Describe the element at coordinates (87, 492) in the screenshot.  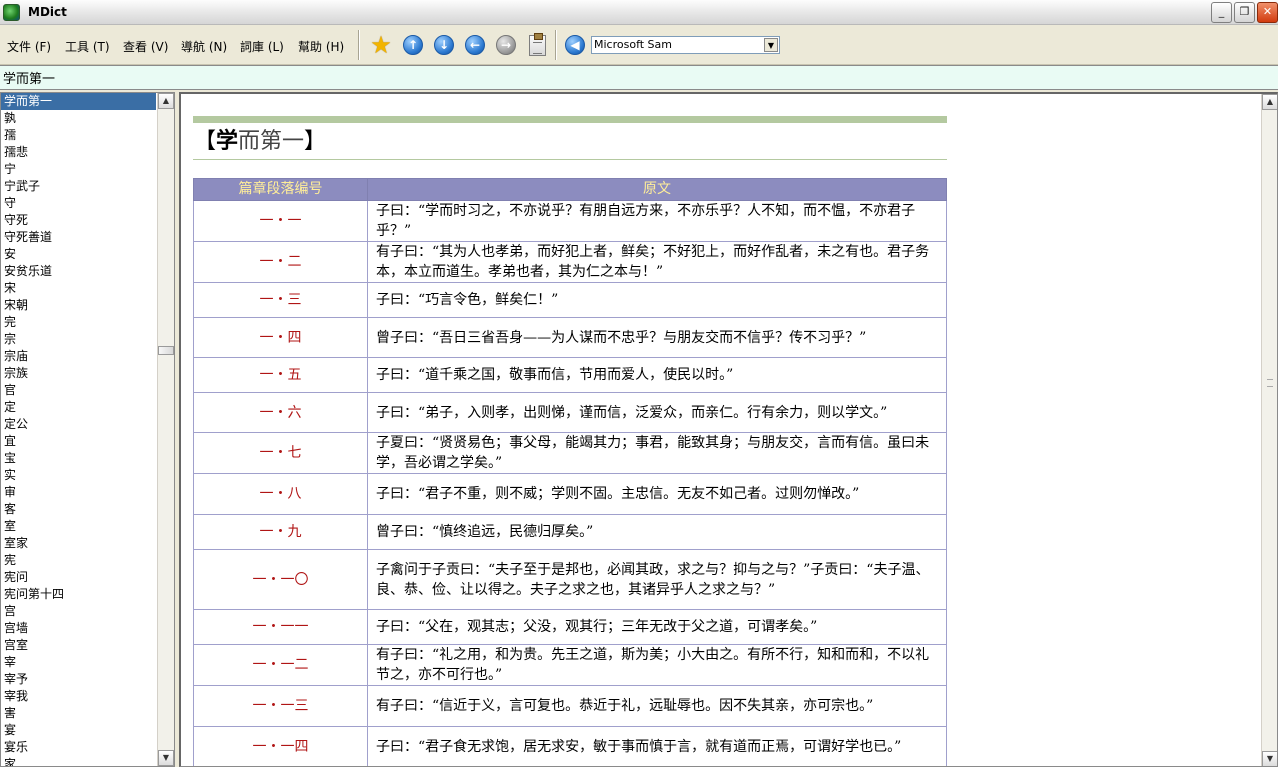
I see `word-list-item: 审` at that location.